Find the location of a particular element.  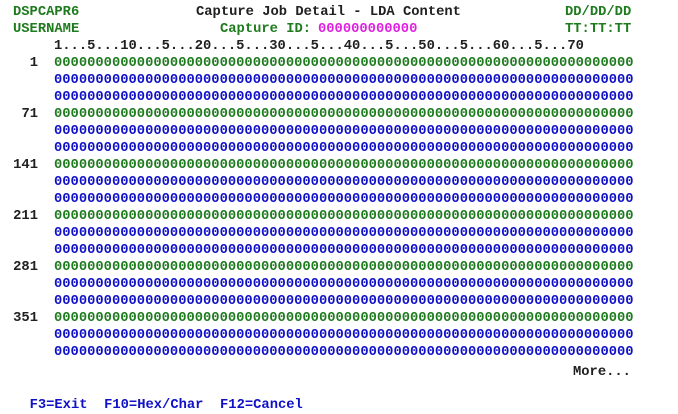

row-offset: 281 is located at coordinates (25, 267).